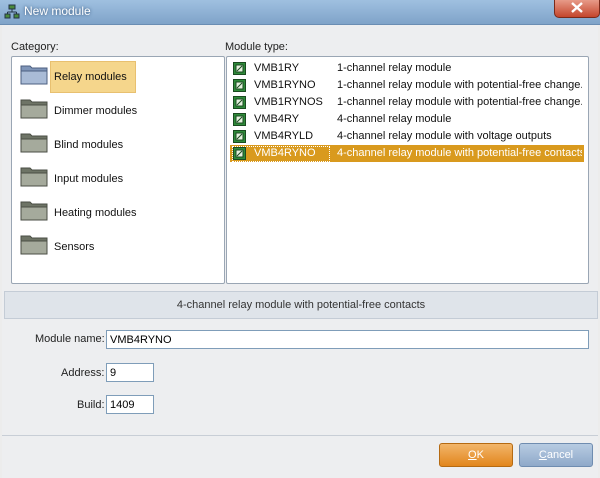 The height and width of the screenshot is (478, 600). Describe the element at coordinates (89, 179) in the screenshot. I see `category-item-label: Input modules` at that location.